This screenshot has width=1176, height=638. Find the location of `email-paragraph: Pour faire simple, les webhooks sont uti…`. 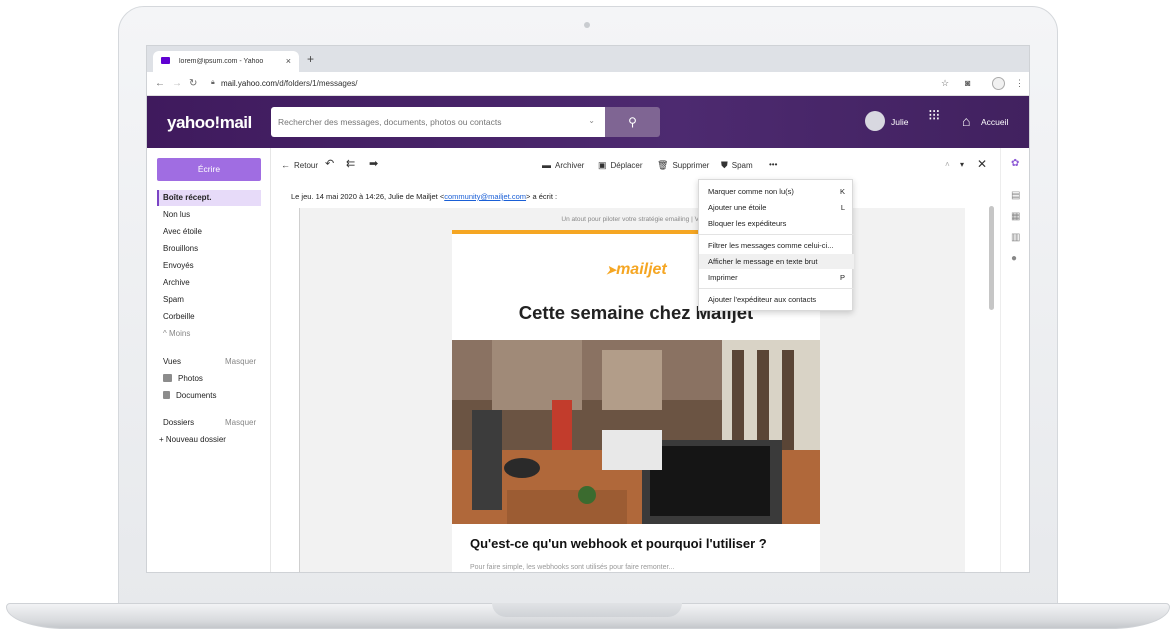

email-paragraph: Pour faire simple, les webhooks sont uti… is located at coordinates (572, 567).